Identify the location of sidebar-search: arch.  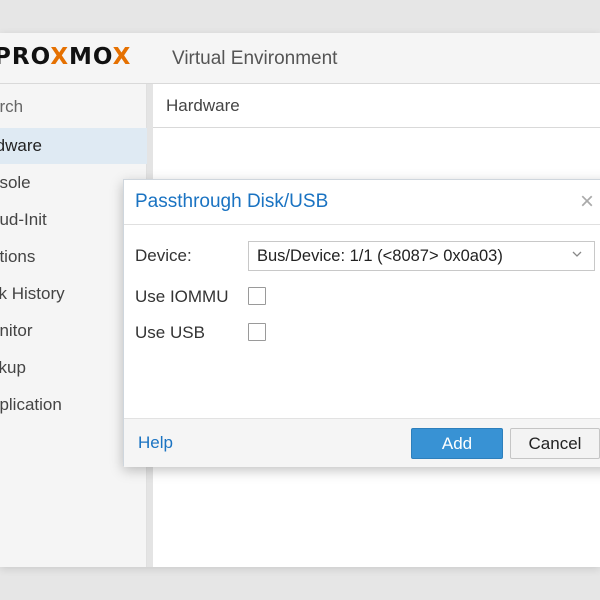
(73, 107).